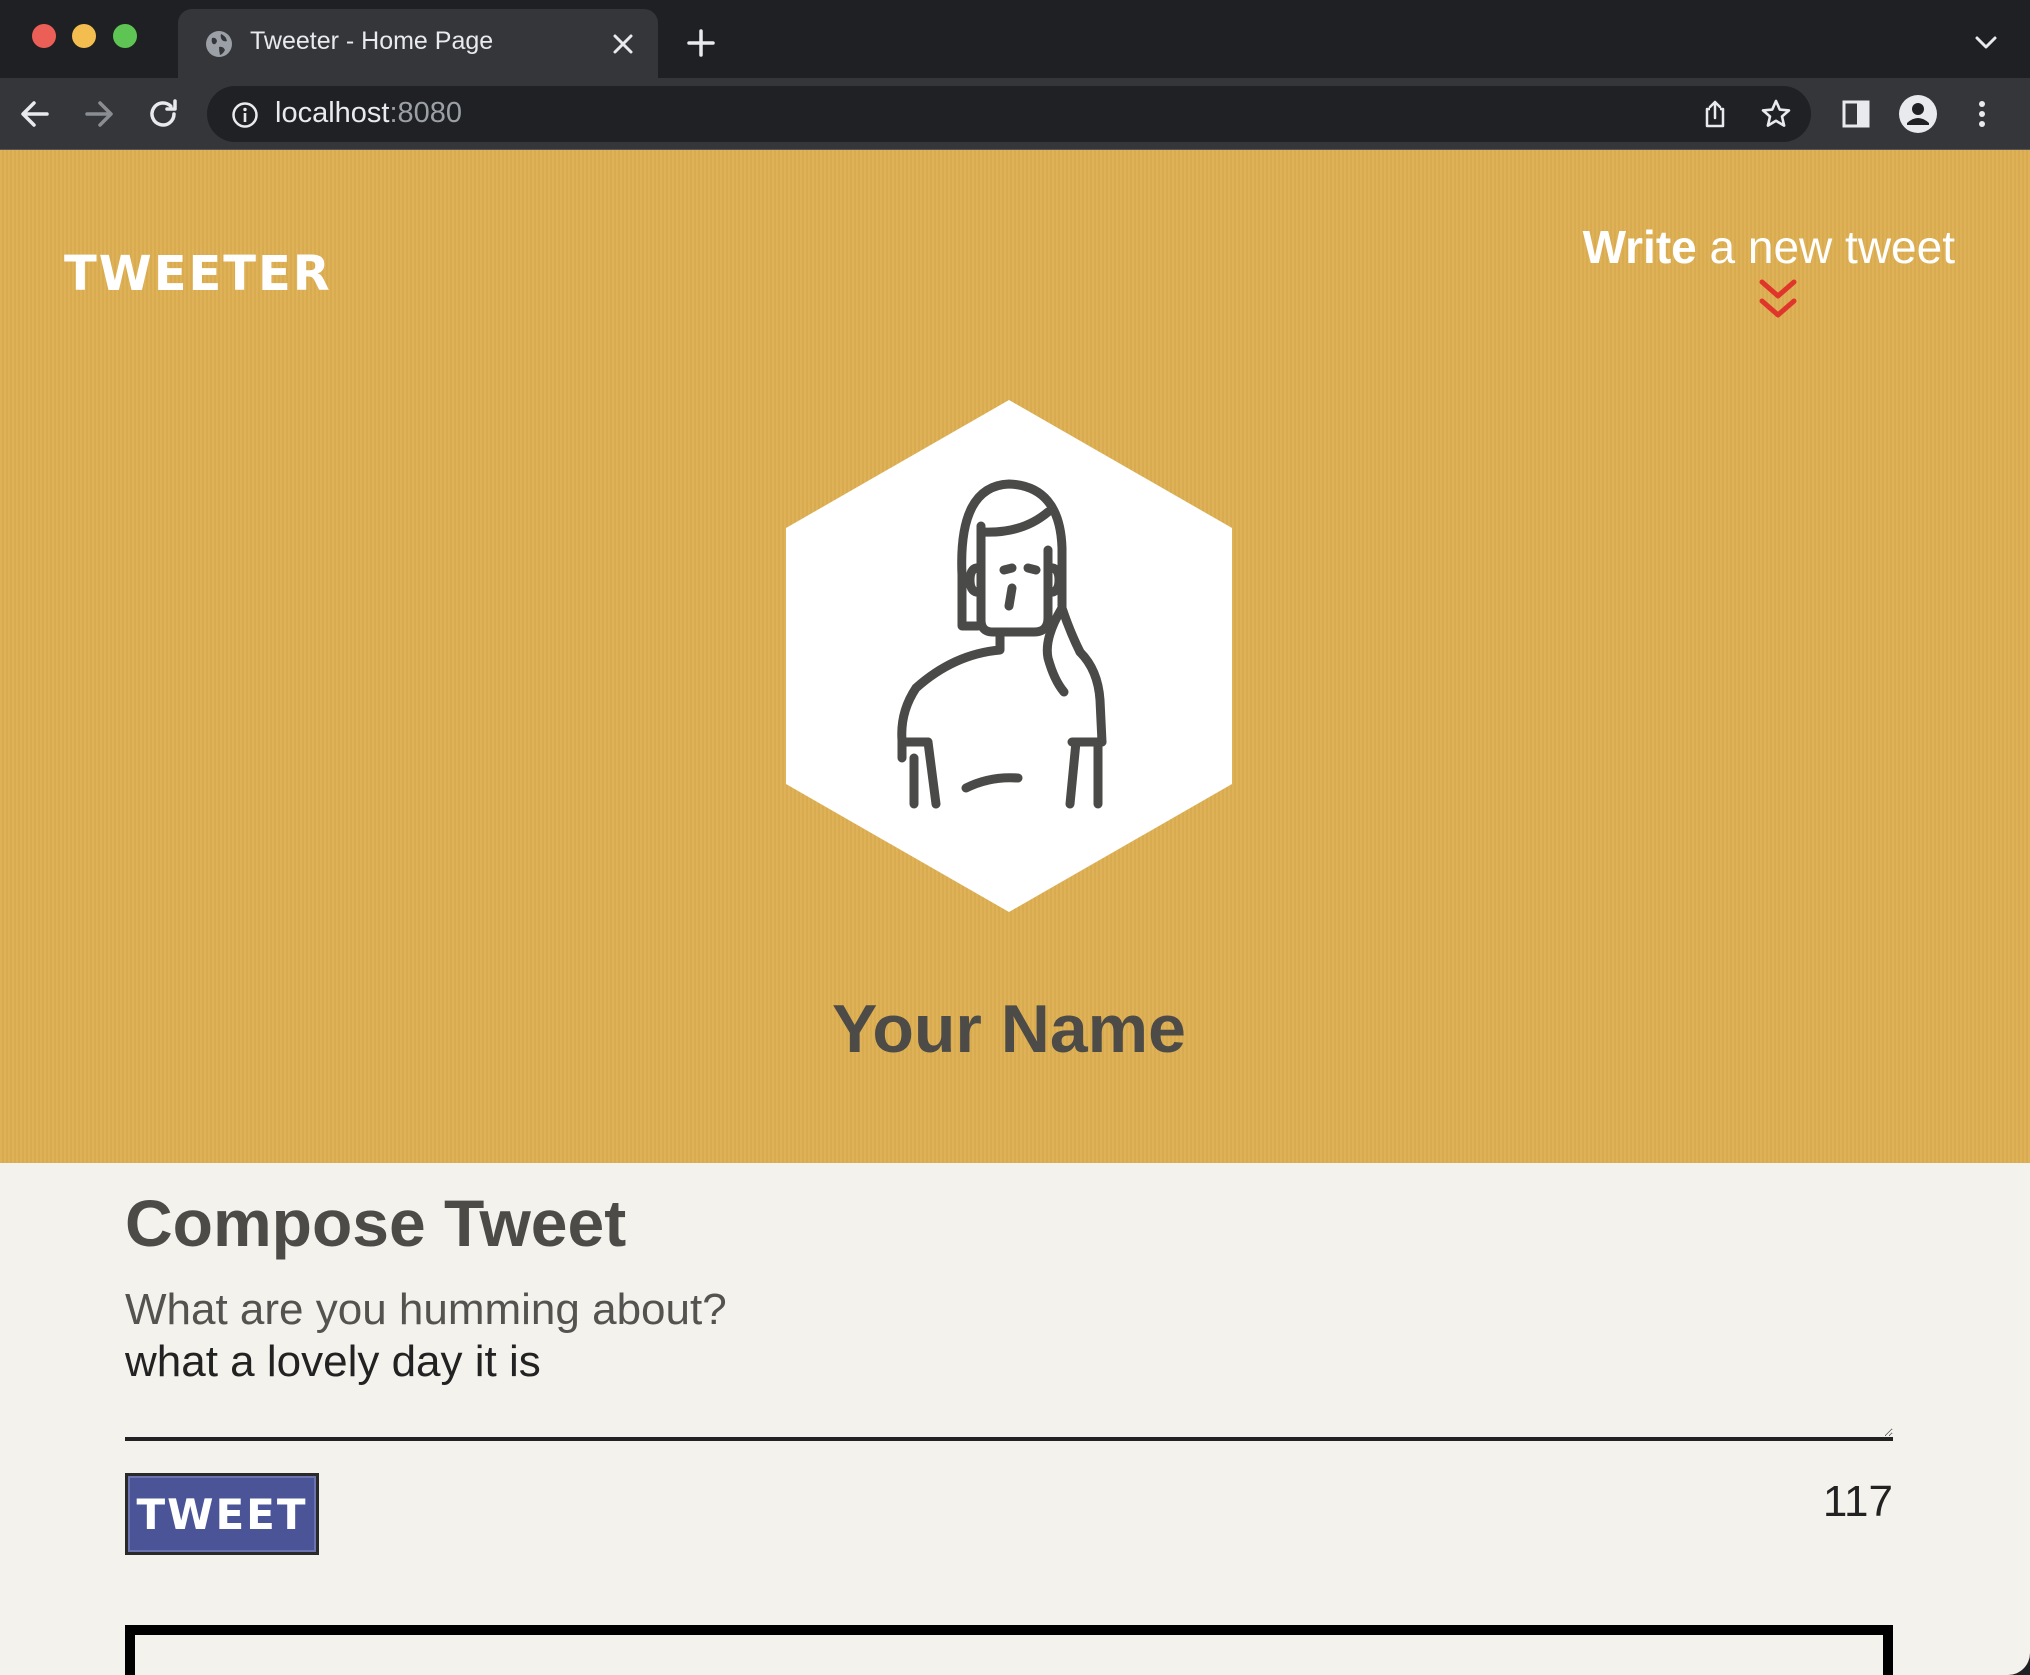  I want to click on compose-title: Compose Tweet, so click(376, 1223).